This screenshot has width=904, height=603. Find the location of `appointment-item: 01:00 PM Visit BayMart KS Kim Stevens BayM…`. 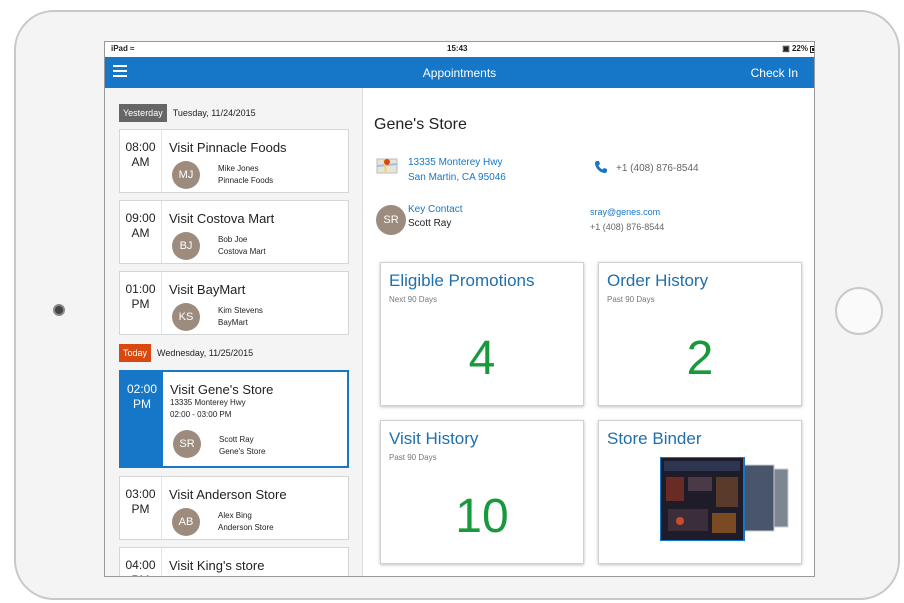

appointment-item: 01:00 PM Visit BayMart KS Kim Stevens BayM… is located at coordinates (234, 303).